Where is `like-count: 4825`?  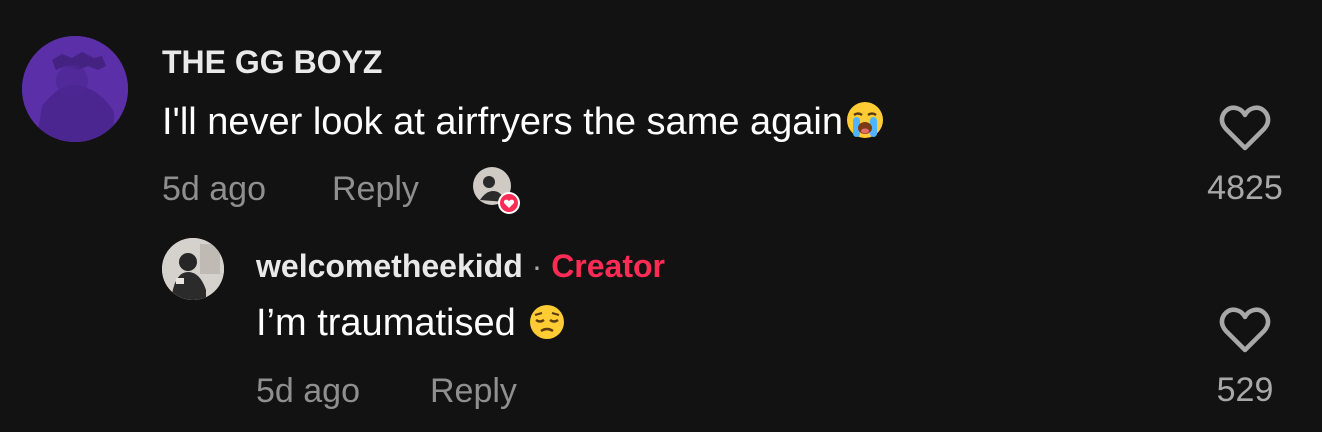
like-count: 4825 is located at coordinates (1245, 188).